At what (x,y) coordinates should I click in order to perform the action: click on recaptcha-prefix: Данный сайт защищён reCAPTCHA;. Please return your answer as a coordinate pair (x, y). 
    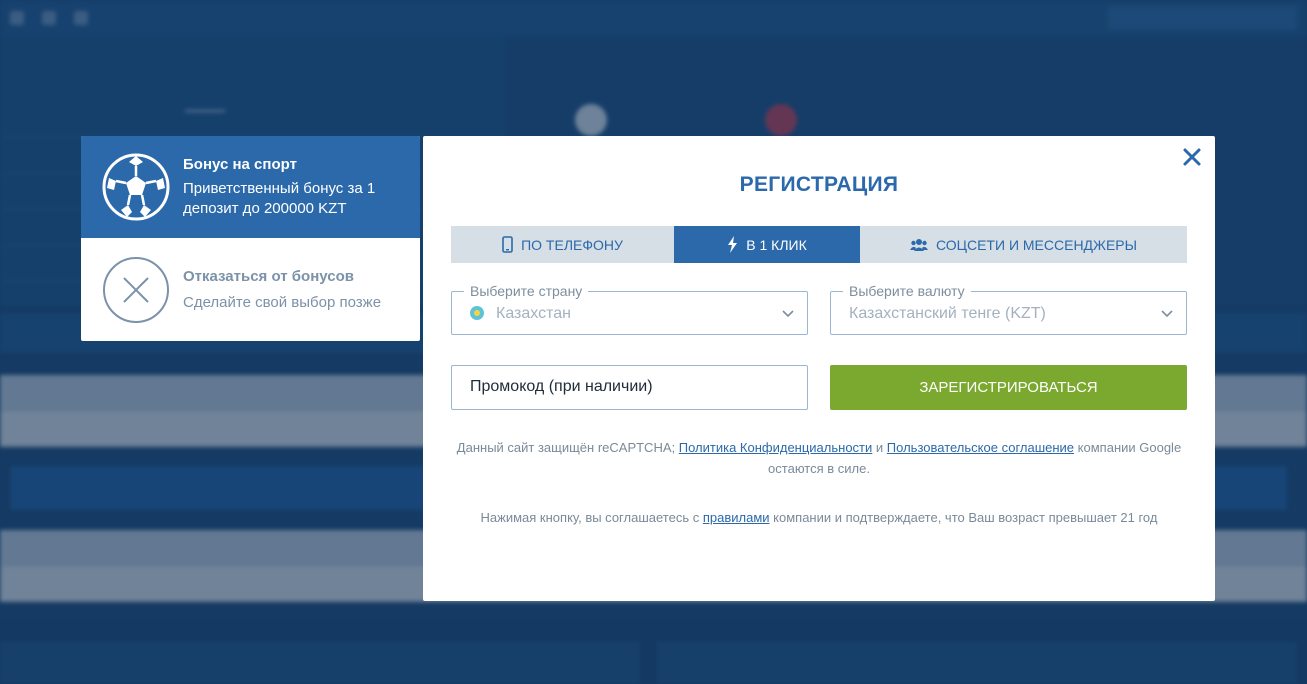
    Looking at the image, I should click on (566, 447).